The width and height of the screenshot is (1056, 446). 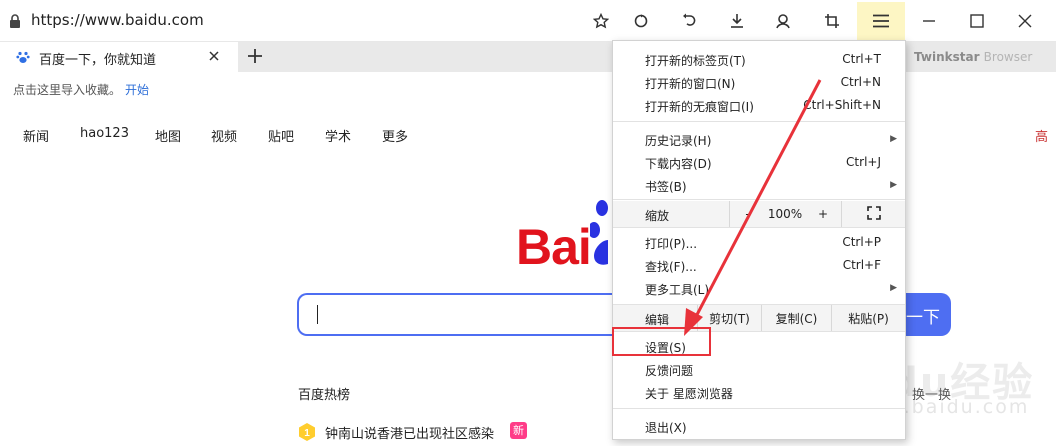 I want to click on menu-item-more-tools: 更多工具(L) ▶, so click(x=759, y=288).